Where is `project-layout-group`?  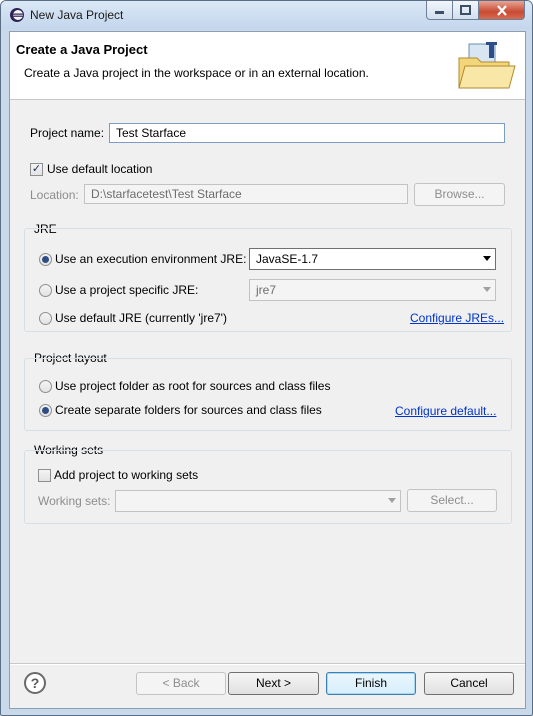 project-layout-group is located at coordinates (268, 394).